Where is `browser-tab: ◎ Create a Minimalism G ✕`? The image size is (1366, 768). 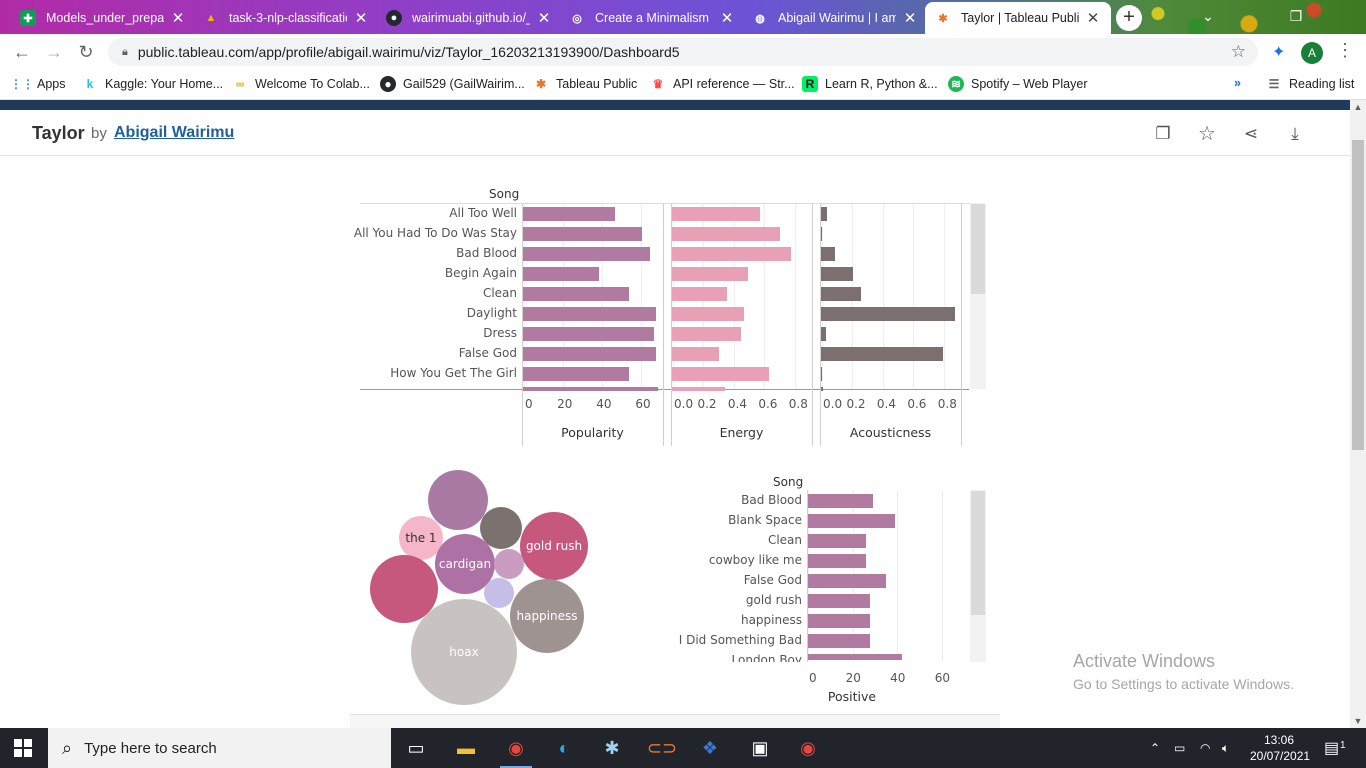 browser-tab: ◎ Create a Minimalism G ✕ is located at coordinates (652, 18).